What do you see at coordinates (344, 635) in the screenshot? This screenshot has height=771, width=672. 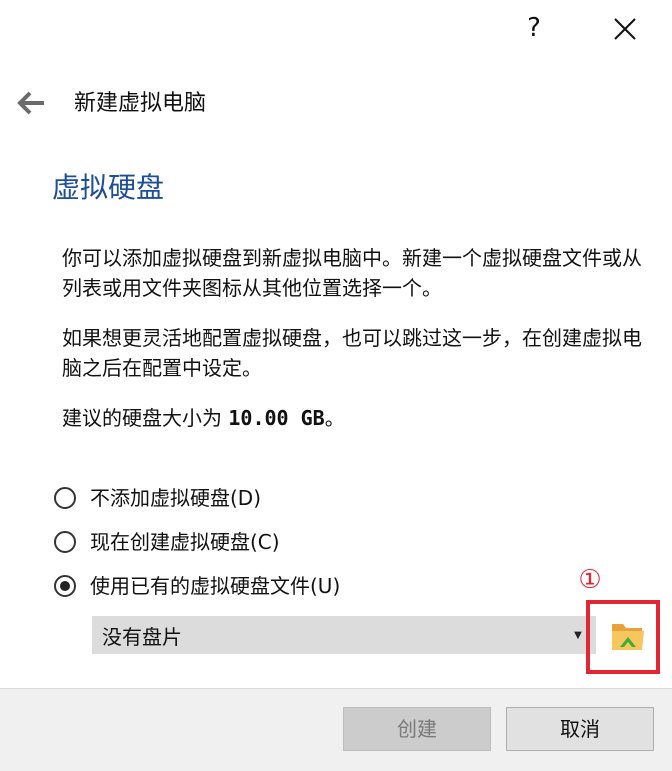 I see `disk-select-dropdown: 没有盘片 ▼` at bounding box center [344, 635].